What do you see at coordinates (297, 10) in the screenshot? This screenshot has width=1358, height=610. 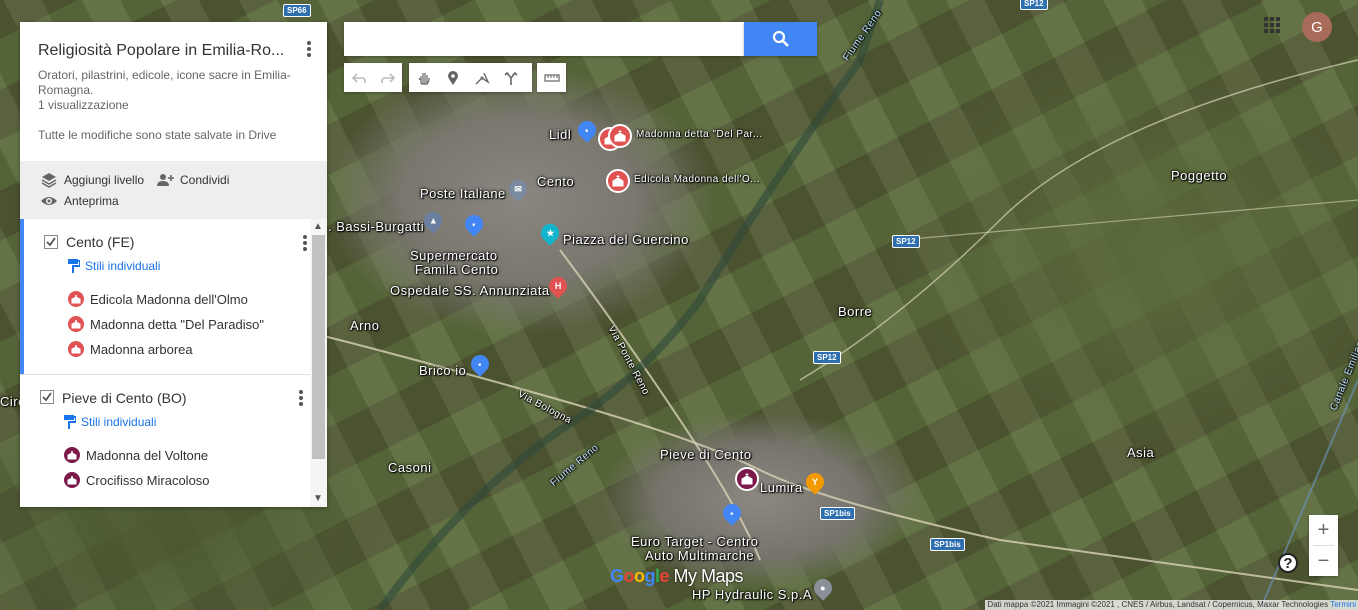 I see `road-shield: SP66` at bounding box center [297, 10].